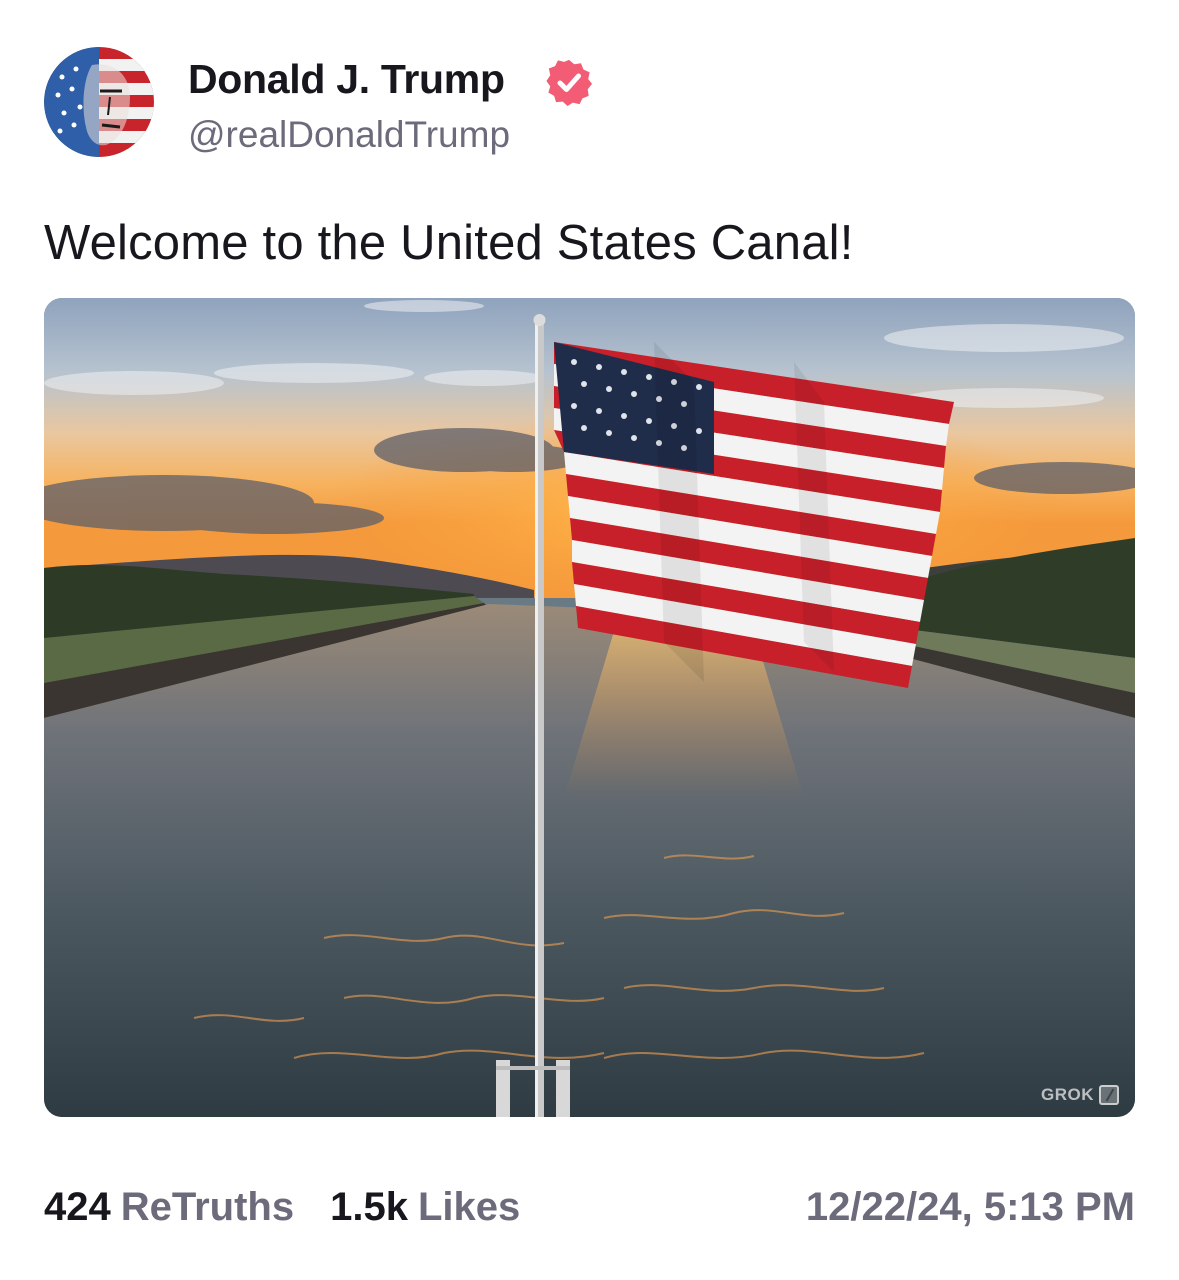 This screenshot has width=1179, height=1280. I want to click on flag-portrait-avatar-icon, so click(99, 102).